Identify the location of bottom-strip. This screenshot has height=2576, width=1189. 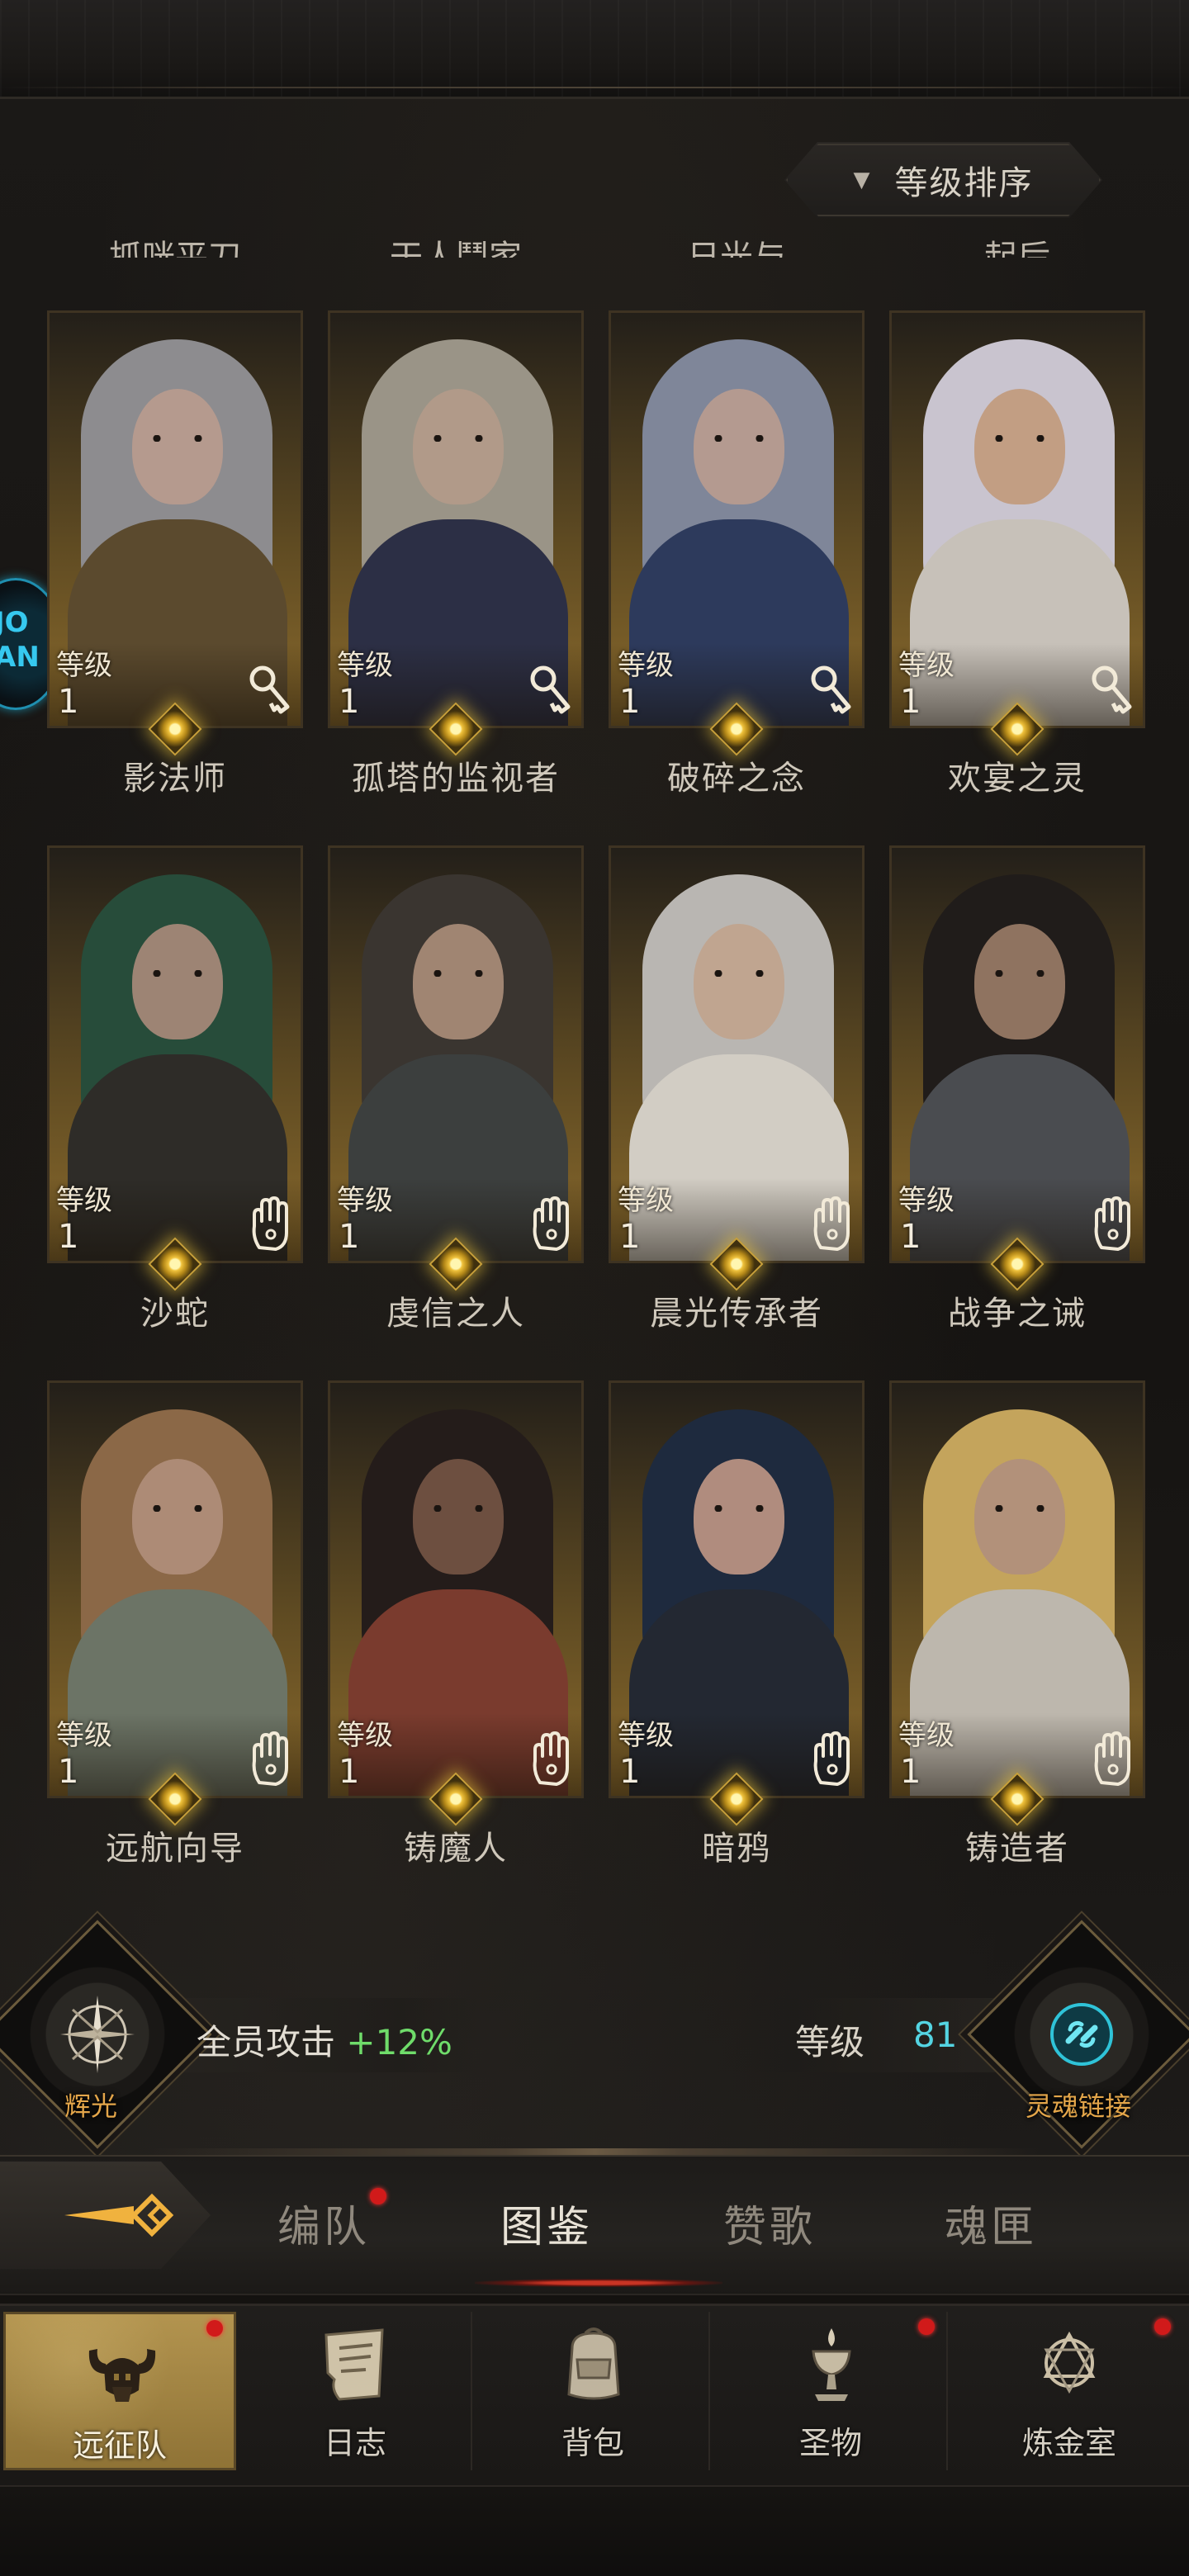
(594, 2530).